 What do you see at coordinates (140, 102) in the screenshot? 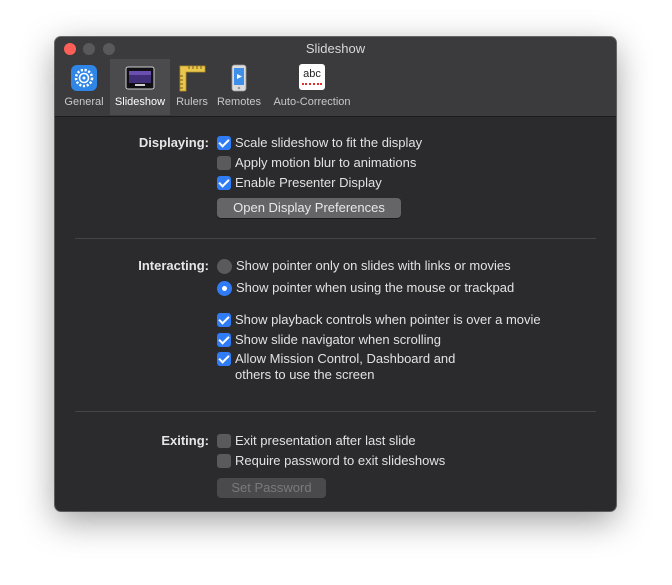
I see `tab-slideshow-label: Slideshow` at bounding box center [140, 102].